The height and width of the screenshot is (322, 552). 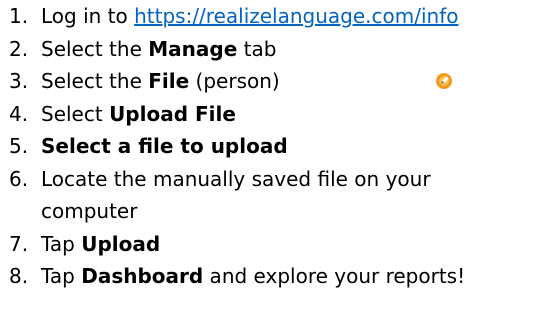 What do you see at coordinates (19, 178) in the screenshot?
I see `step-number: 6.` at bounding box center [19, 178].